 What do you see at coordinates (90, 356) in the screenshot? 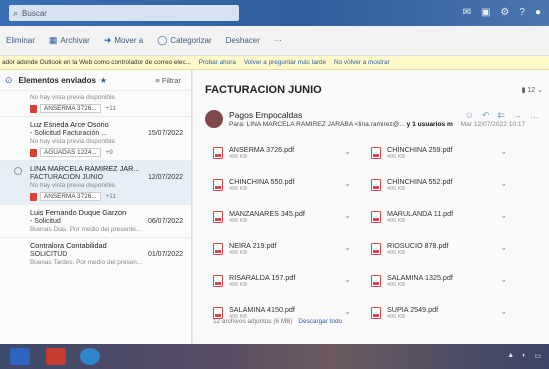
I see `taskbar-browser-icon` at bounding box center [90, 356].